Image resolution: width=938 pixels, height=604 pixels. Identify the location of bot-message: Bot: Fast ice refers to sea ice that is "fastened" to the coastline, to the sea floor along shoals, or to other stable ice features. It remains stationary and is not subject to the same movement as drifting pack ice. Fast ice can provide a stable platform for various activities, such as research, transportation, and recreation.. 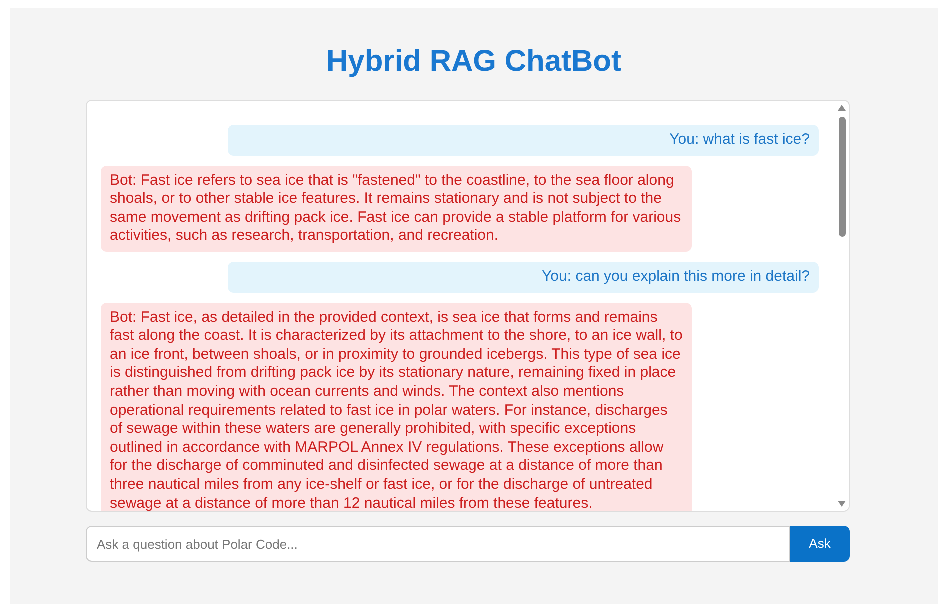
(396, 209).